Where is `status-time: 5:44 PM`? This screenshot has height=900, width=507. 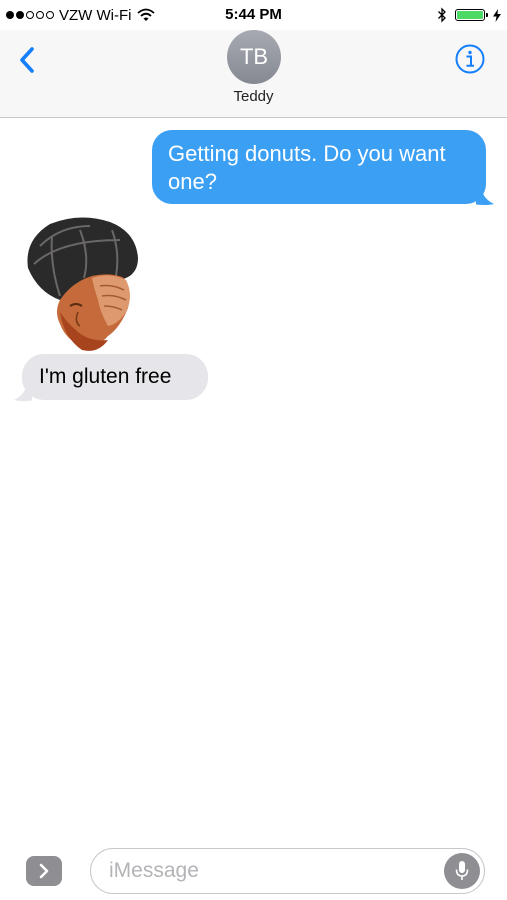
status-time: 5:44 PM is located at coordinates (253, 14).